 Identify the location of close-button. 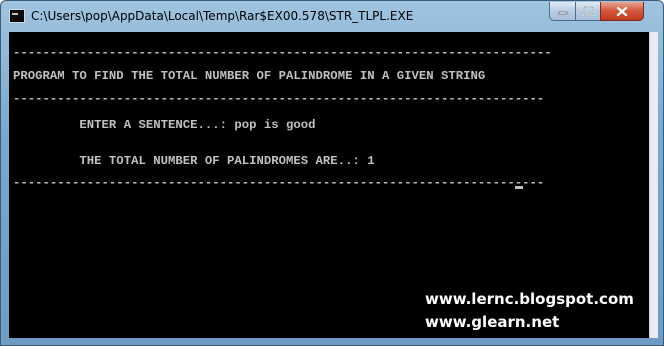
(622, 11).